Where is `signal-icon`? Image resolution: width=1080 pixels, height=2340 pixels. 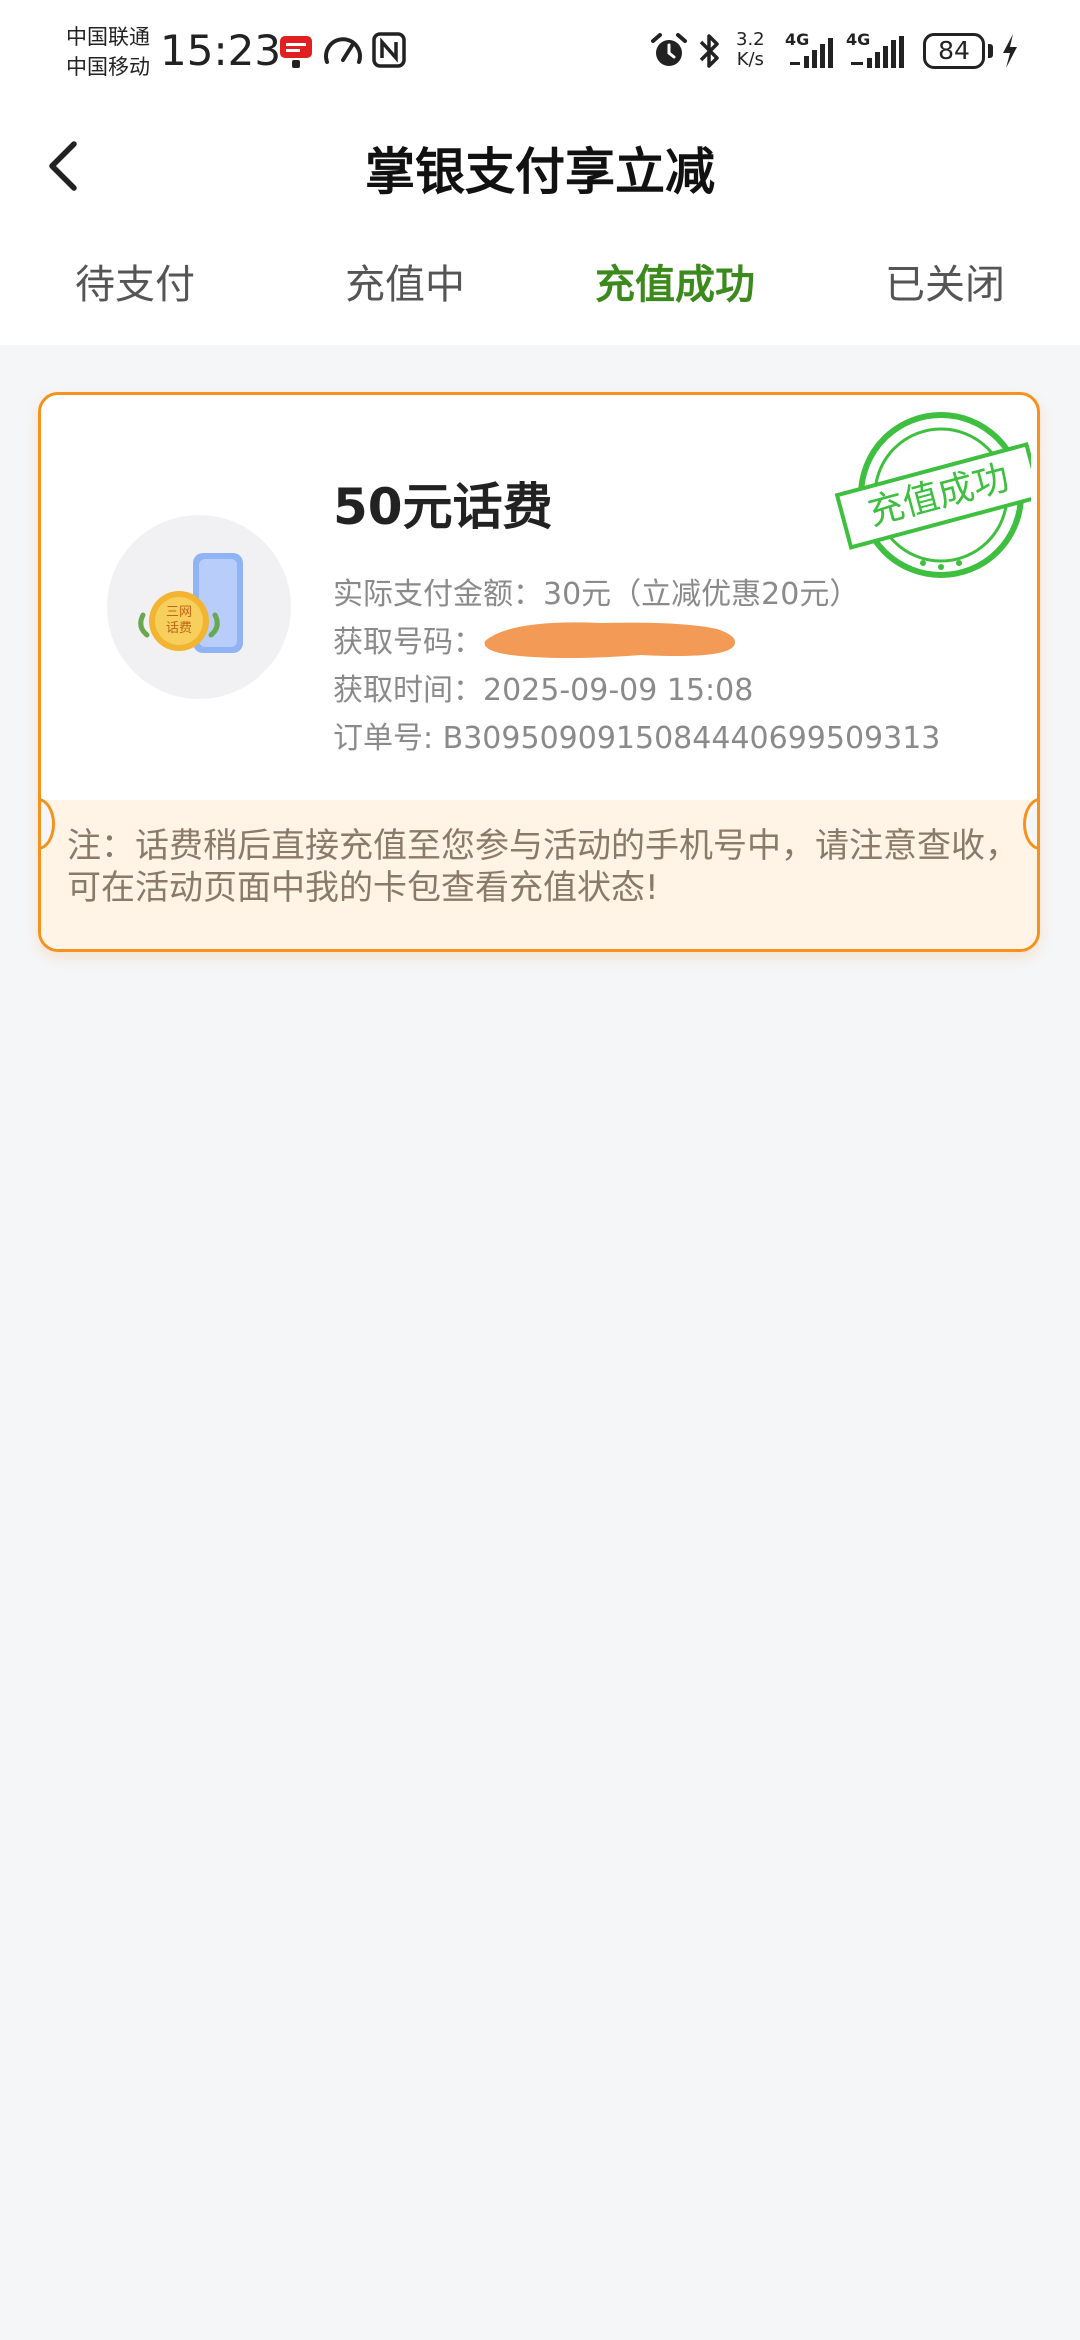 signal-icon is located at coordinates (811, 53).